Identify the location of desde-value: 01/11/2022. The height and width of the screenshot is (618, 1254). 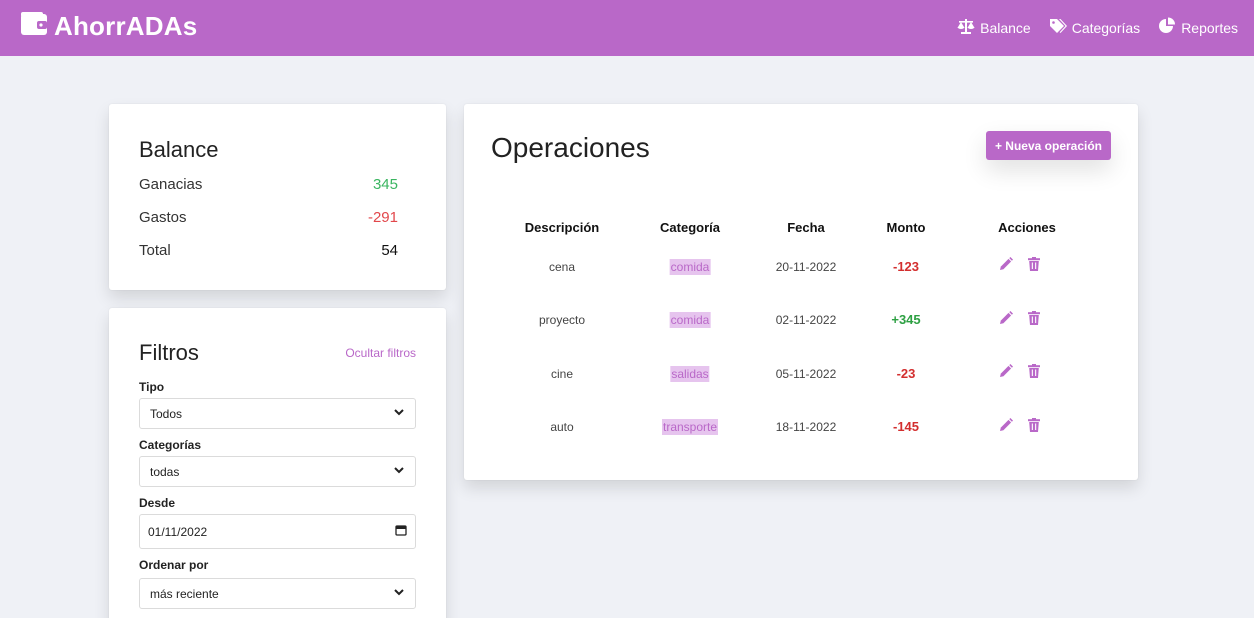
(178, 531).